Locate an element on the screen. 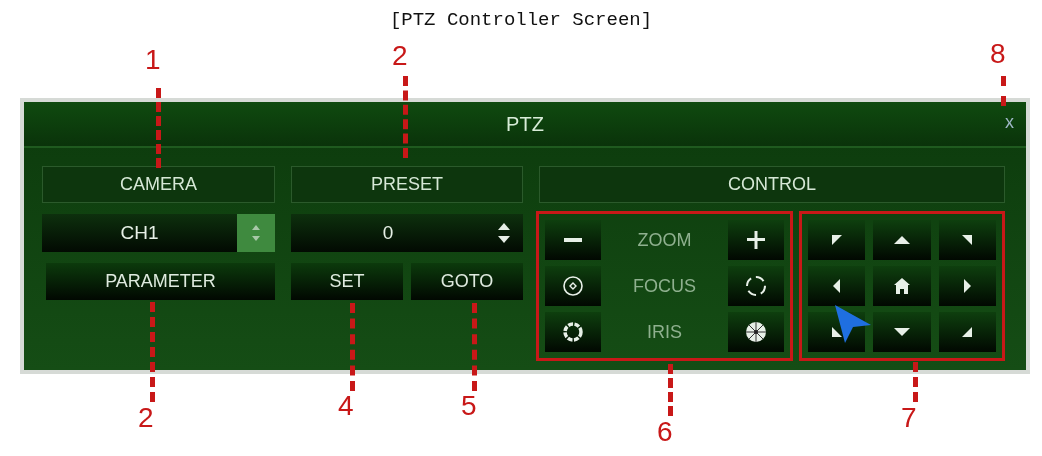 This screenshot has height=456, width=1042. set-button: SET is located at coordinates (347, 281).